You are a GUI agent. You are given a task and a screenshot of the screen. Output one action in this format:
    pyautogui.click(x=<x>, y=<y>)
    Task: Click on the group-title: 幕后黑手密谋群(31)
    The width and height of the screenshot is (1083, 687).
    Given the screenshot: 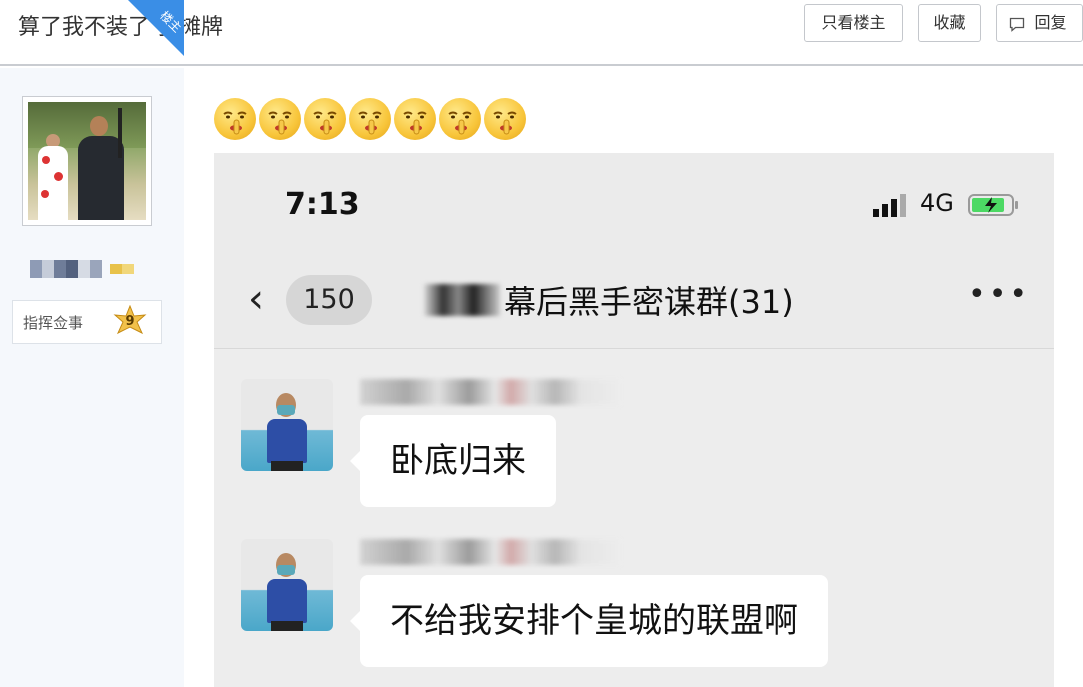 What is the action you would take?
    pyautogui.click(x=609, y=300)
    